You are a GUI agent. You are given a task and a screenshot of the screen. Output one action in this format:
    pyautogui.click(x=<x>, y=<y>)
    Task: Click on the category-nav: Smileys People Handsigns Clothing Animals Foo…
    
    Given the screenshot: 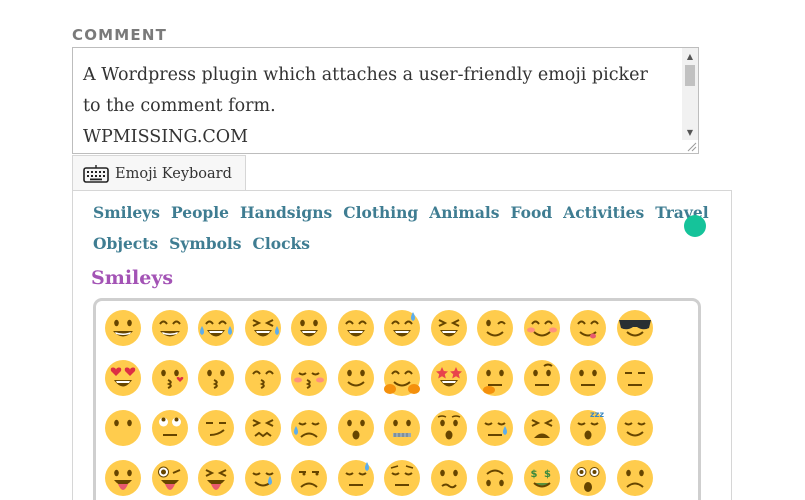 What is the action you would take?
    pyautogui.click(x=401, y=228)
    